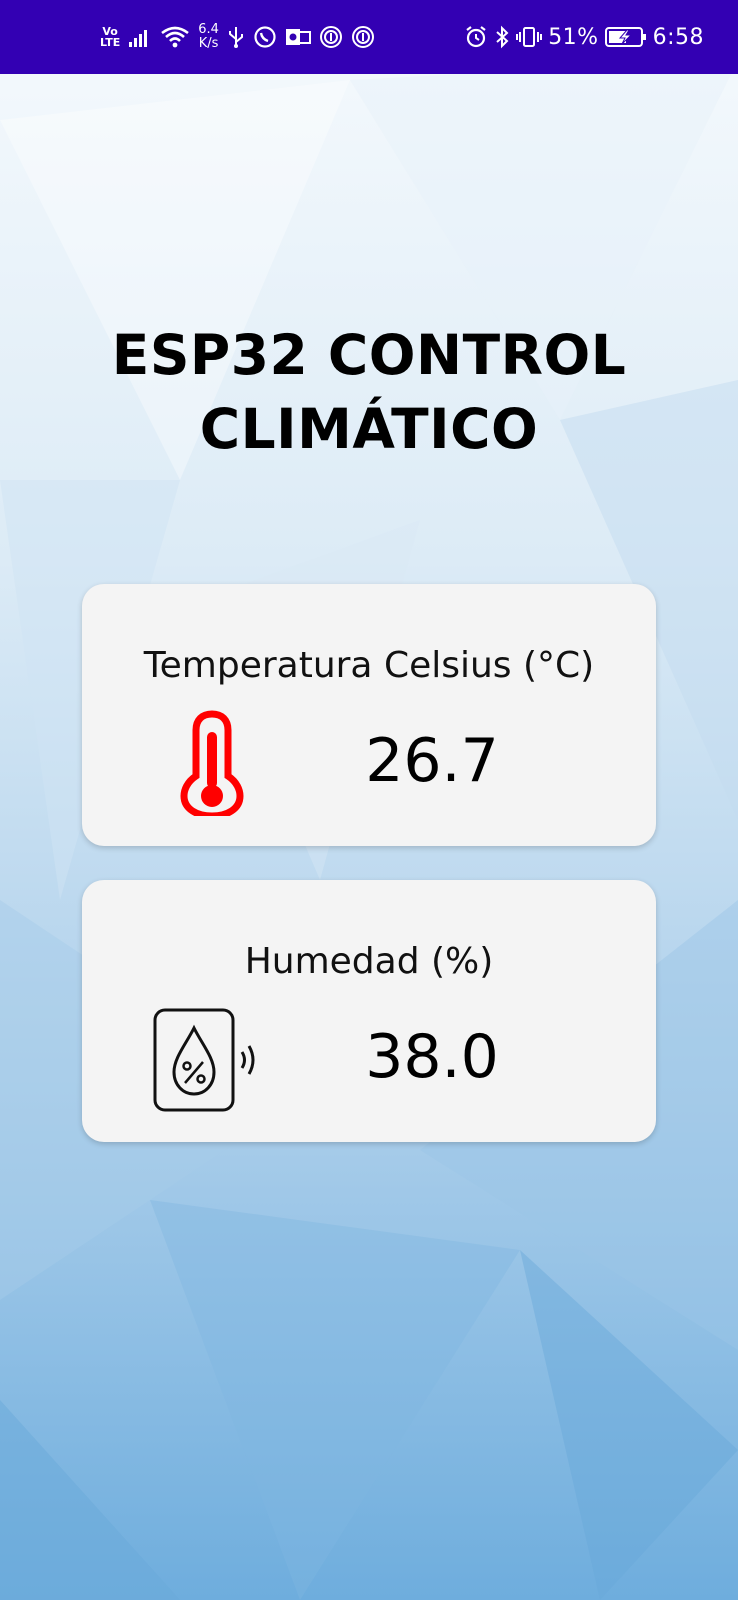  I want to click on network-speed: 6.4 K/s, so click(208, 36).